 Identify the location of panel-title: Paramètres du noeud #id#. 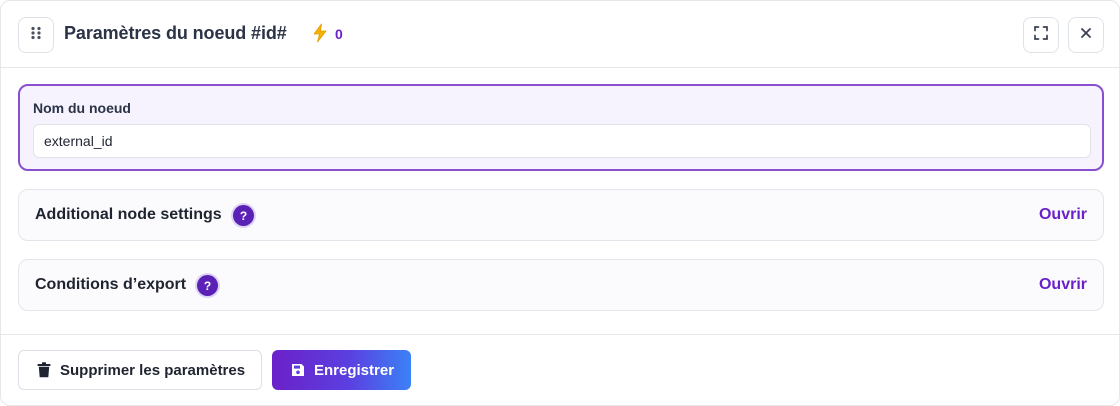
(175, 33).